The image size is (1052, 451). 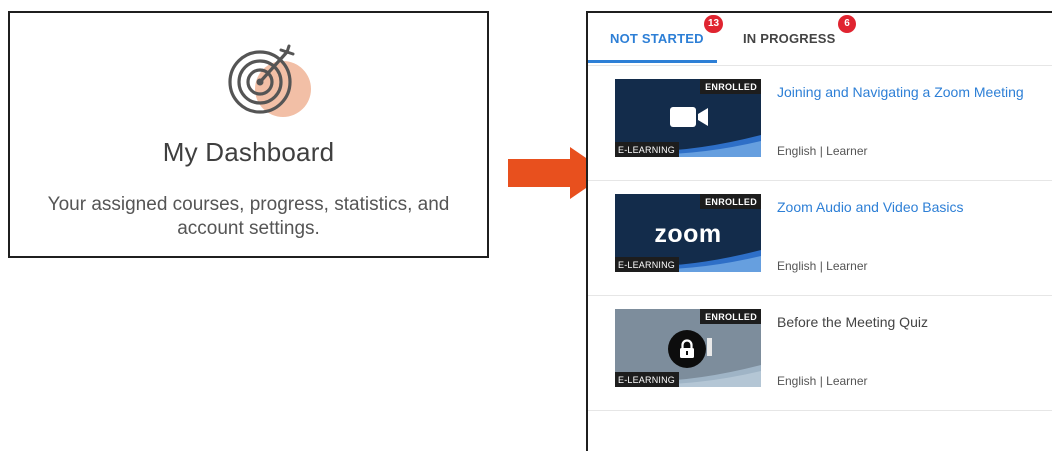 I want to click on video-camera-icon, so click(x=689, y=117).